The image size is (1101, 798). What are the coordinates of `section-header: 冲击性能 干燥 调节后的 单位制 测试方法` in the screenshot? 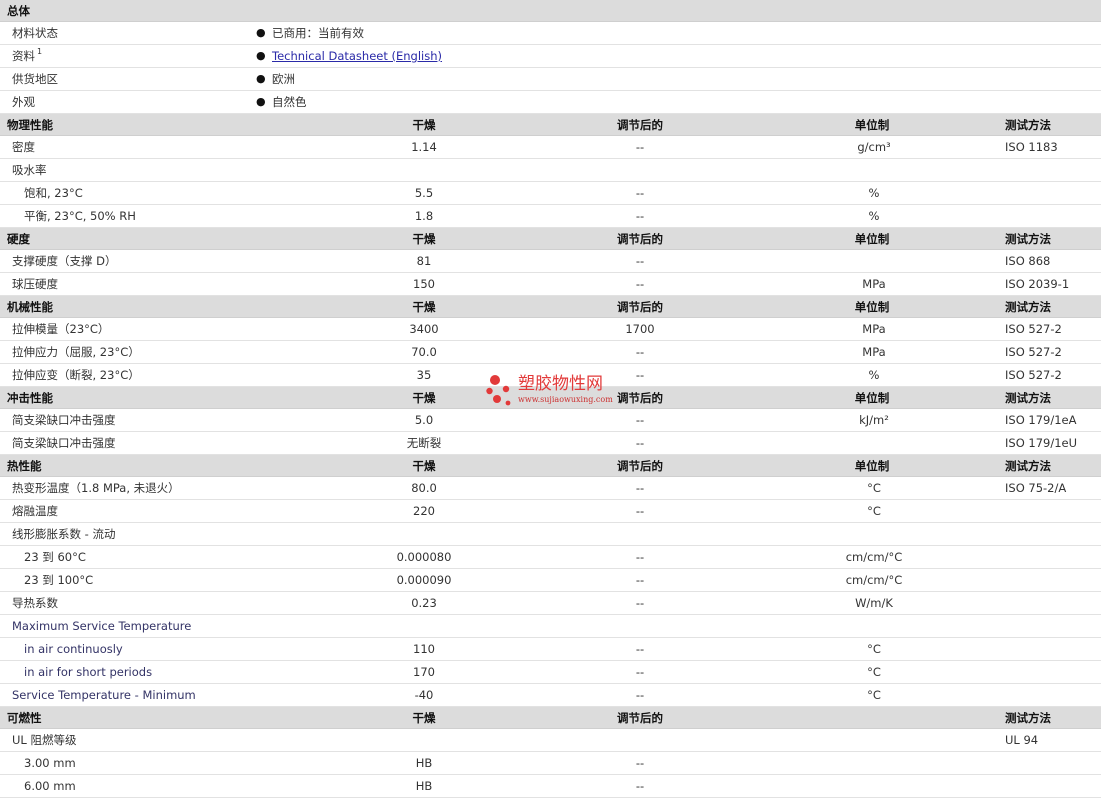 It's located at (550, 398).